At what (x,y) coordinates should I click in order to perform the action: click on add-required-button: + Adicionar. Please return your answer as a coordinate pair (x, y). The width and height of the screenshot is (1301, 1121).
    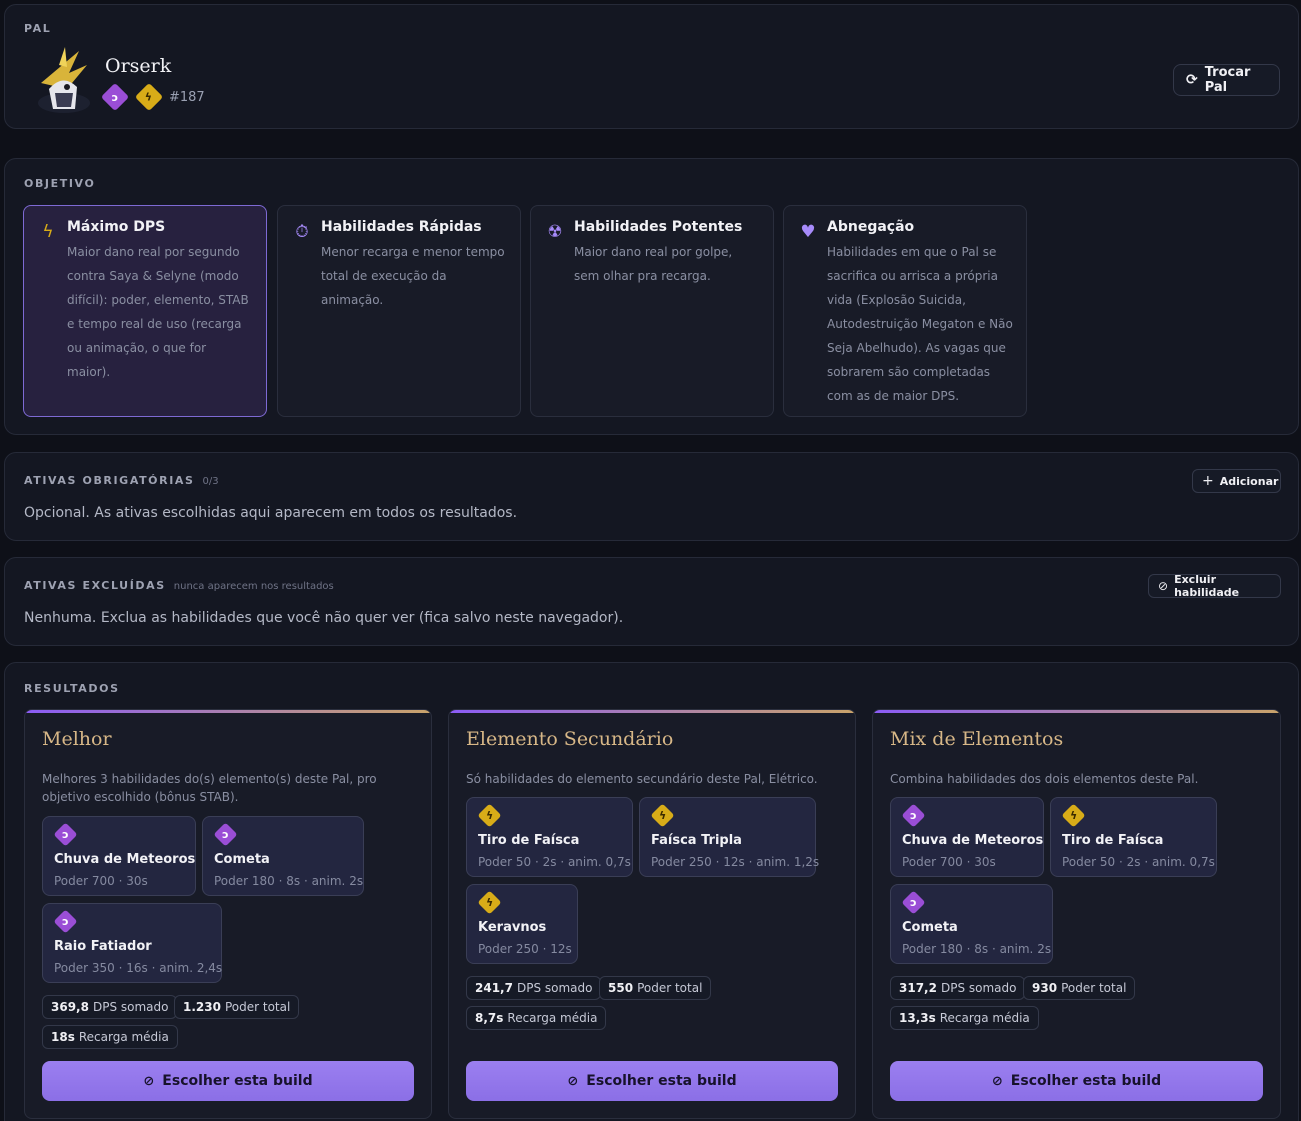
    Looking at the image, I should click on (1236, 481).